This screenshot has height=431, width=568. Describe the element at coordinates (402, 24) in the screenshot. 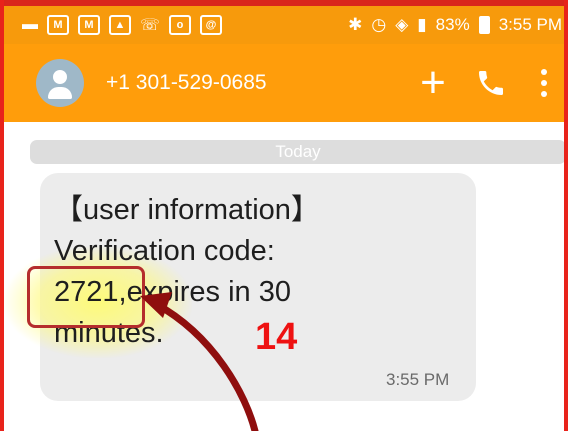

I see `wifi-icon: ◈` at that location.